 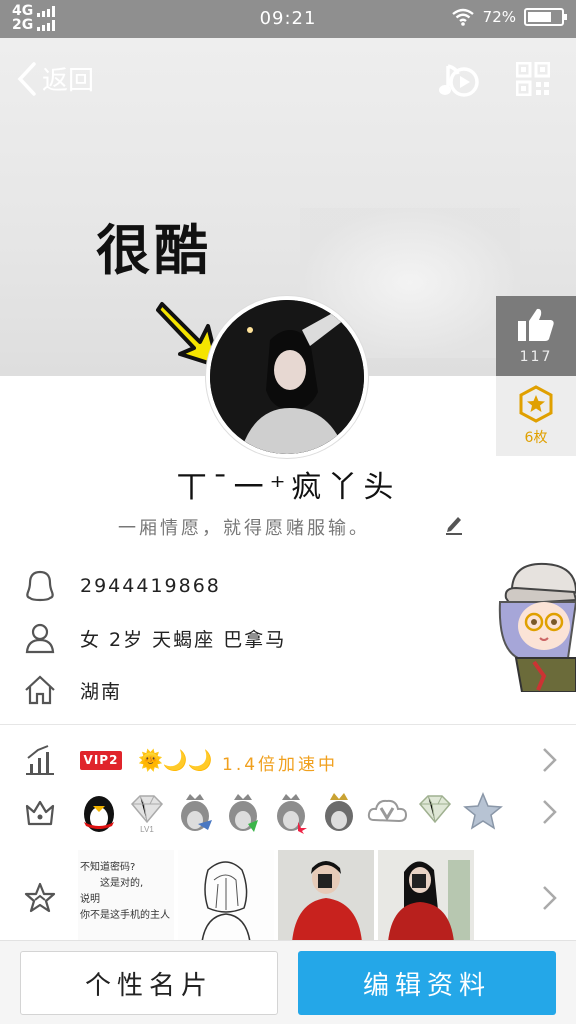 What do you see at coordinates (226, 896) in the screenshot?
I see `photo-sketch` at bounding box center [226, 896].